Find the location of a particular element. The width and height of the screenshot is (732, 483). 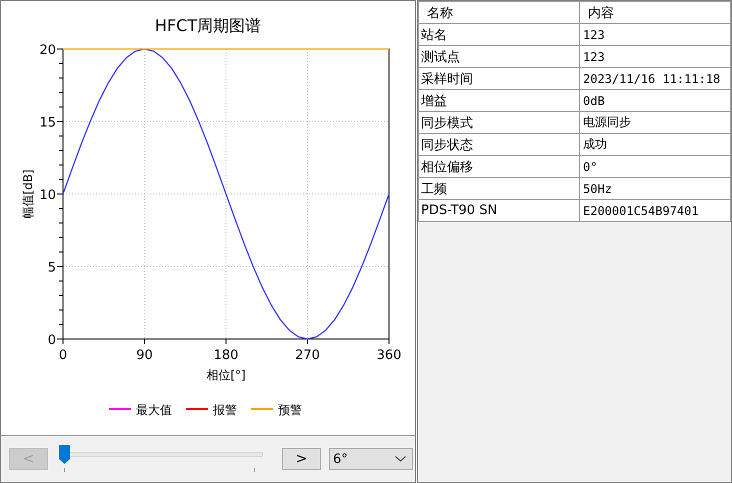

x-tick-label: 270 is located at coordinates (307, 355).